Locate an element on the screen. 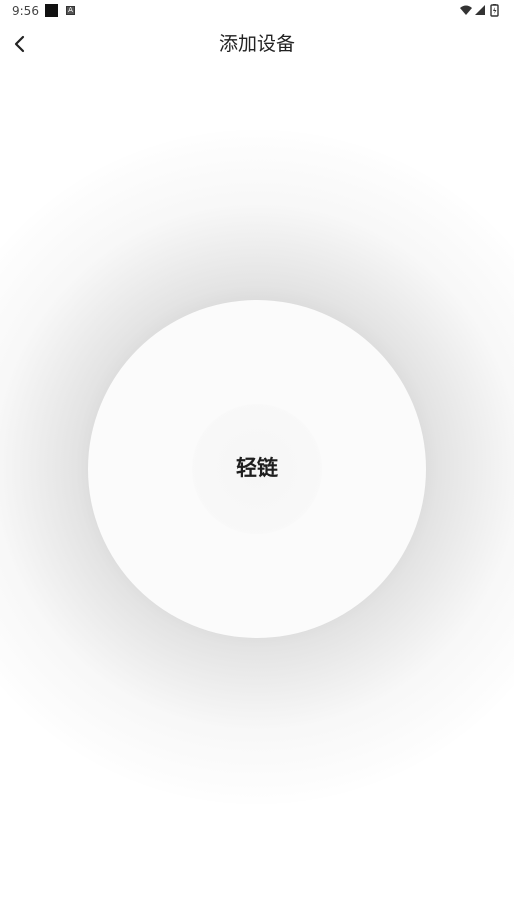 The height and width of the screenshot is (913, 514). status-icons is located at coordinates (481, 11).